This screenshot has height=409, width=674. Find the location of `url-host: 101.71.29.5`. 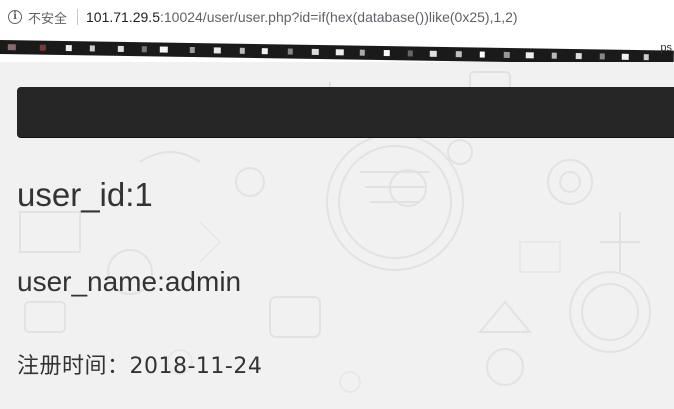

url-host: 101.71.29.5 is located at coordinates (123, 17).